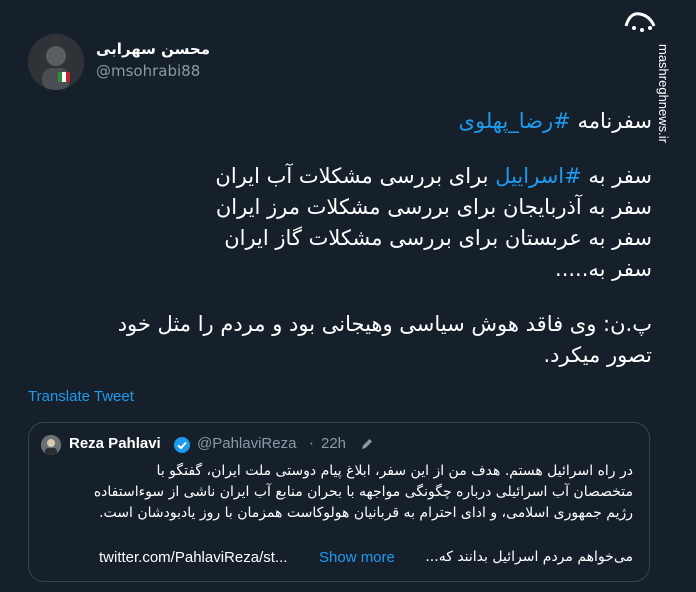  Describe the element at coordinates (182, 445) in the screenshot. I see `verified-badge-icon` at that location.